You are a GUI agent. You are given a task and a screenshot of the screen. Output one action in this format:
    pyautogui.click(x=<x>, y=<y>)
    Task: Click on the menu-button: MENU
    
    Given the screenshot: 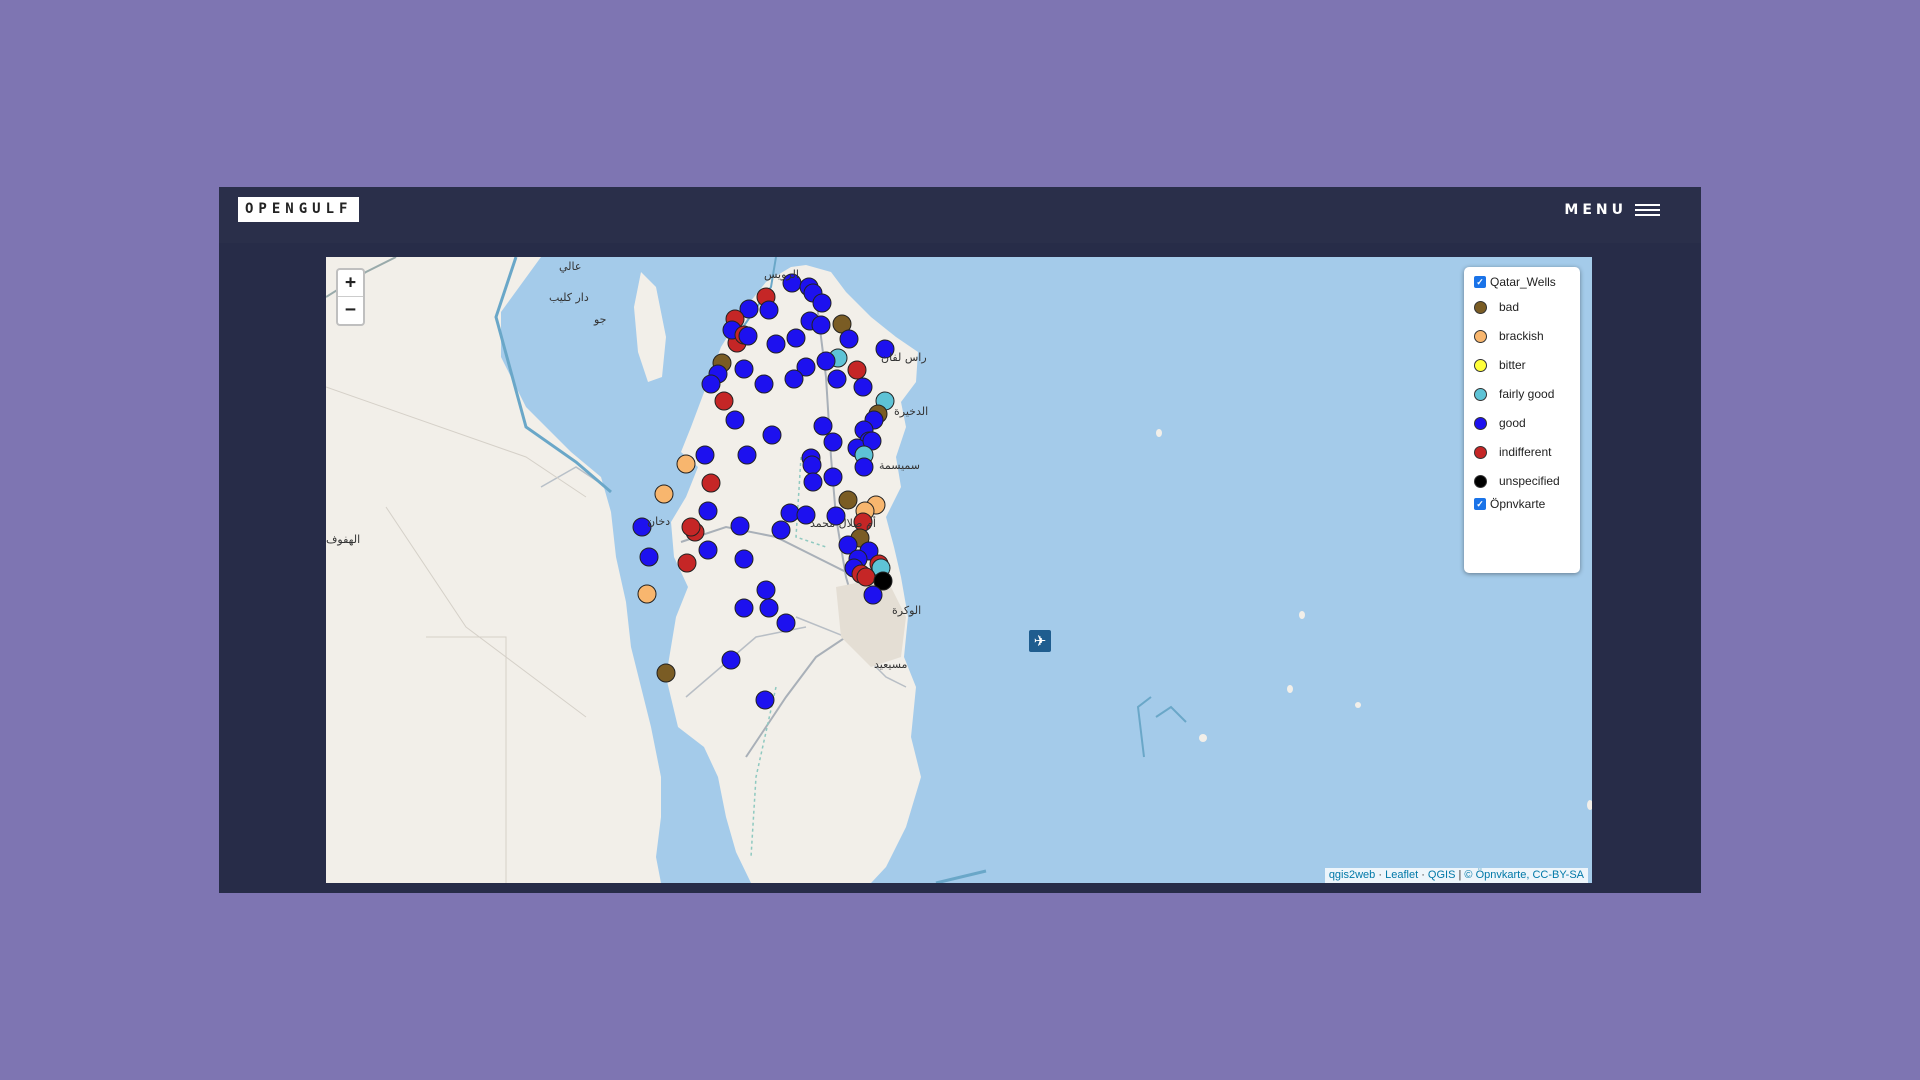 What is the action you would take?
    pyautogui.click(x=1612, y=210)
    